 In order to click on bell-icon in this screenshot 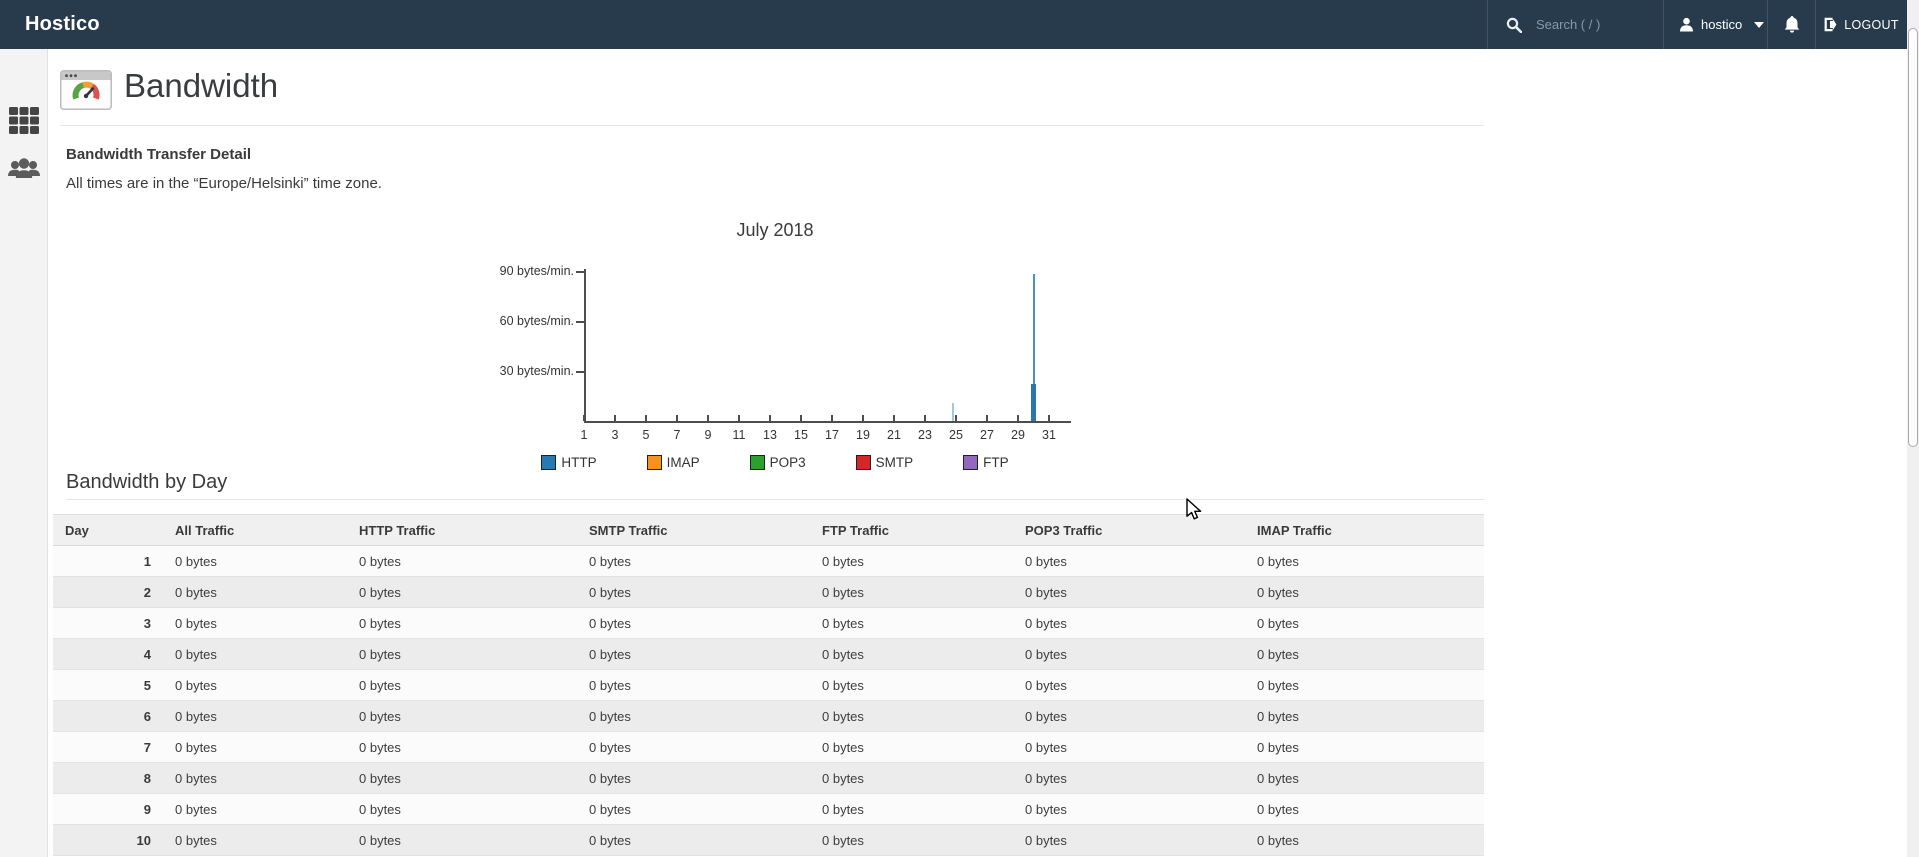, I will do `click(1791, 24)`.